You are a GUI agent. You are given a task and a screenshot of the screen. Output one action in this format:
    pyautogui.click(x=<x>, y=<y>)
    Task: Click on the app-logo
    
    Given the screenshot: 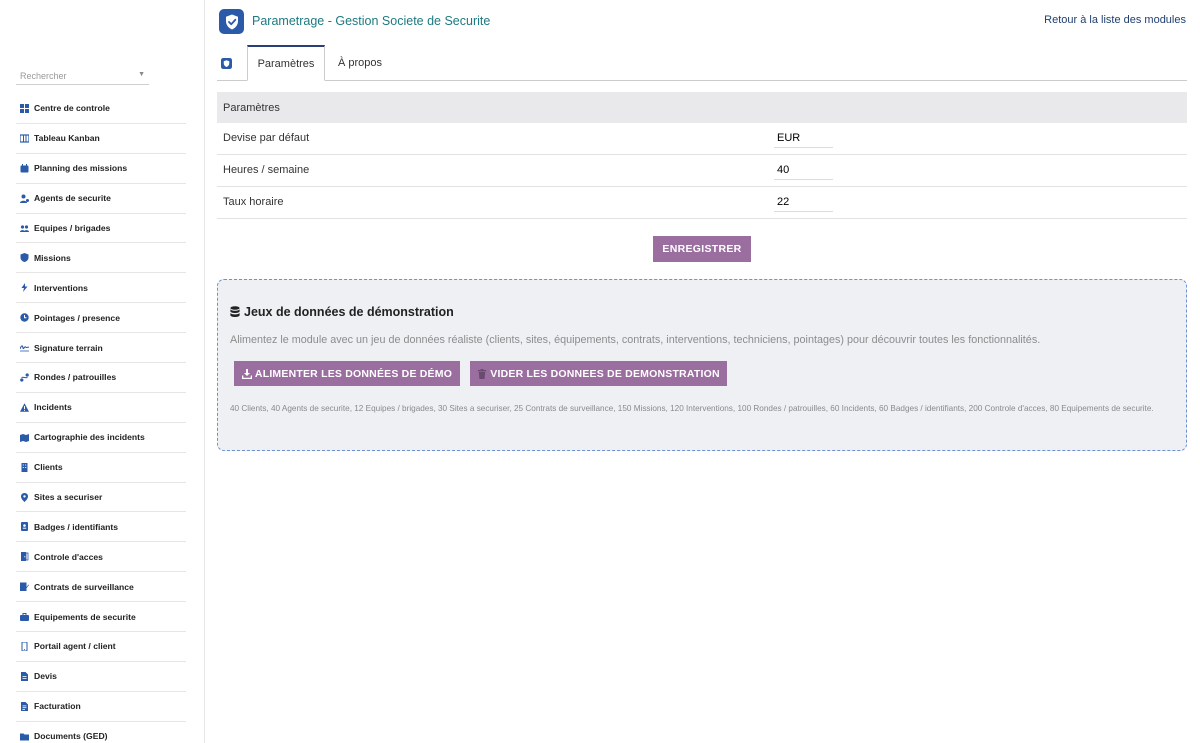 What is the action you would take?
    pyautogui.click(x=231, y=21)
    